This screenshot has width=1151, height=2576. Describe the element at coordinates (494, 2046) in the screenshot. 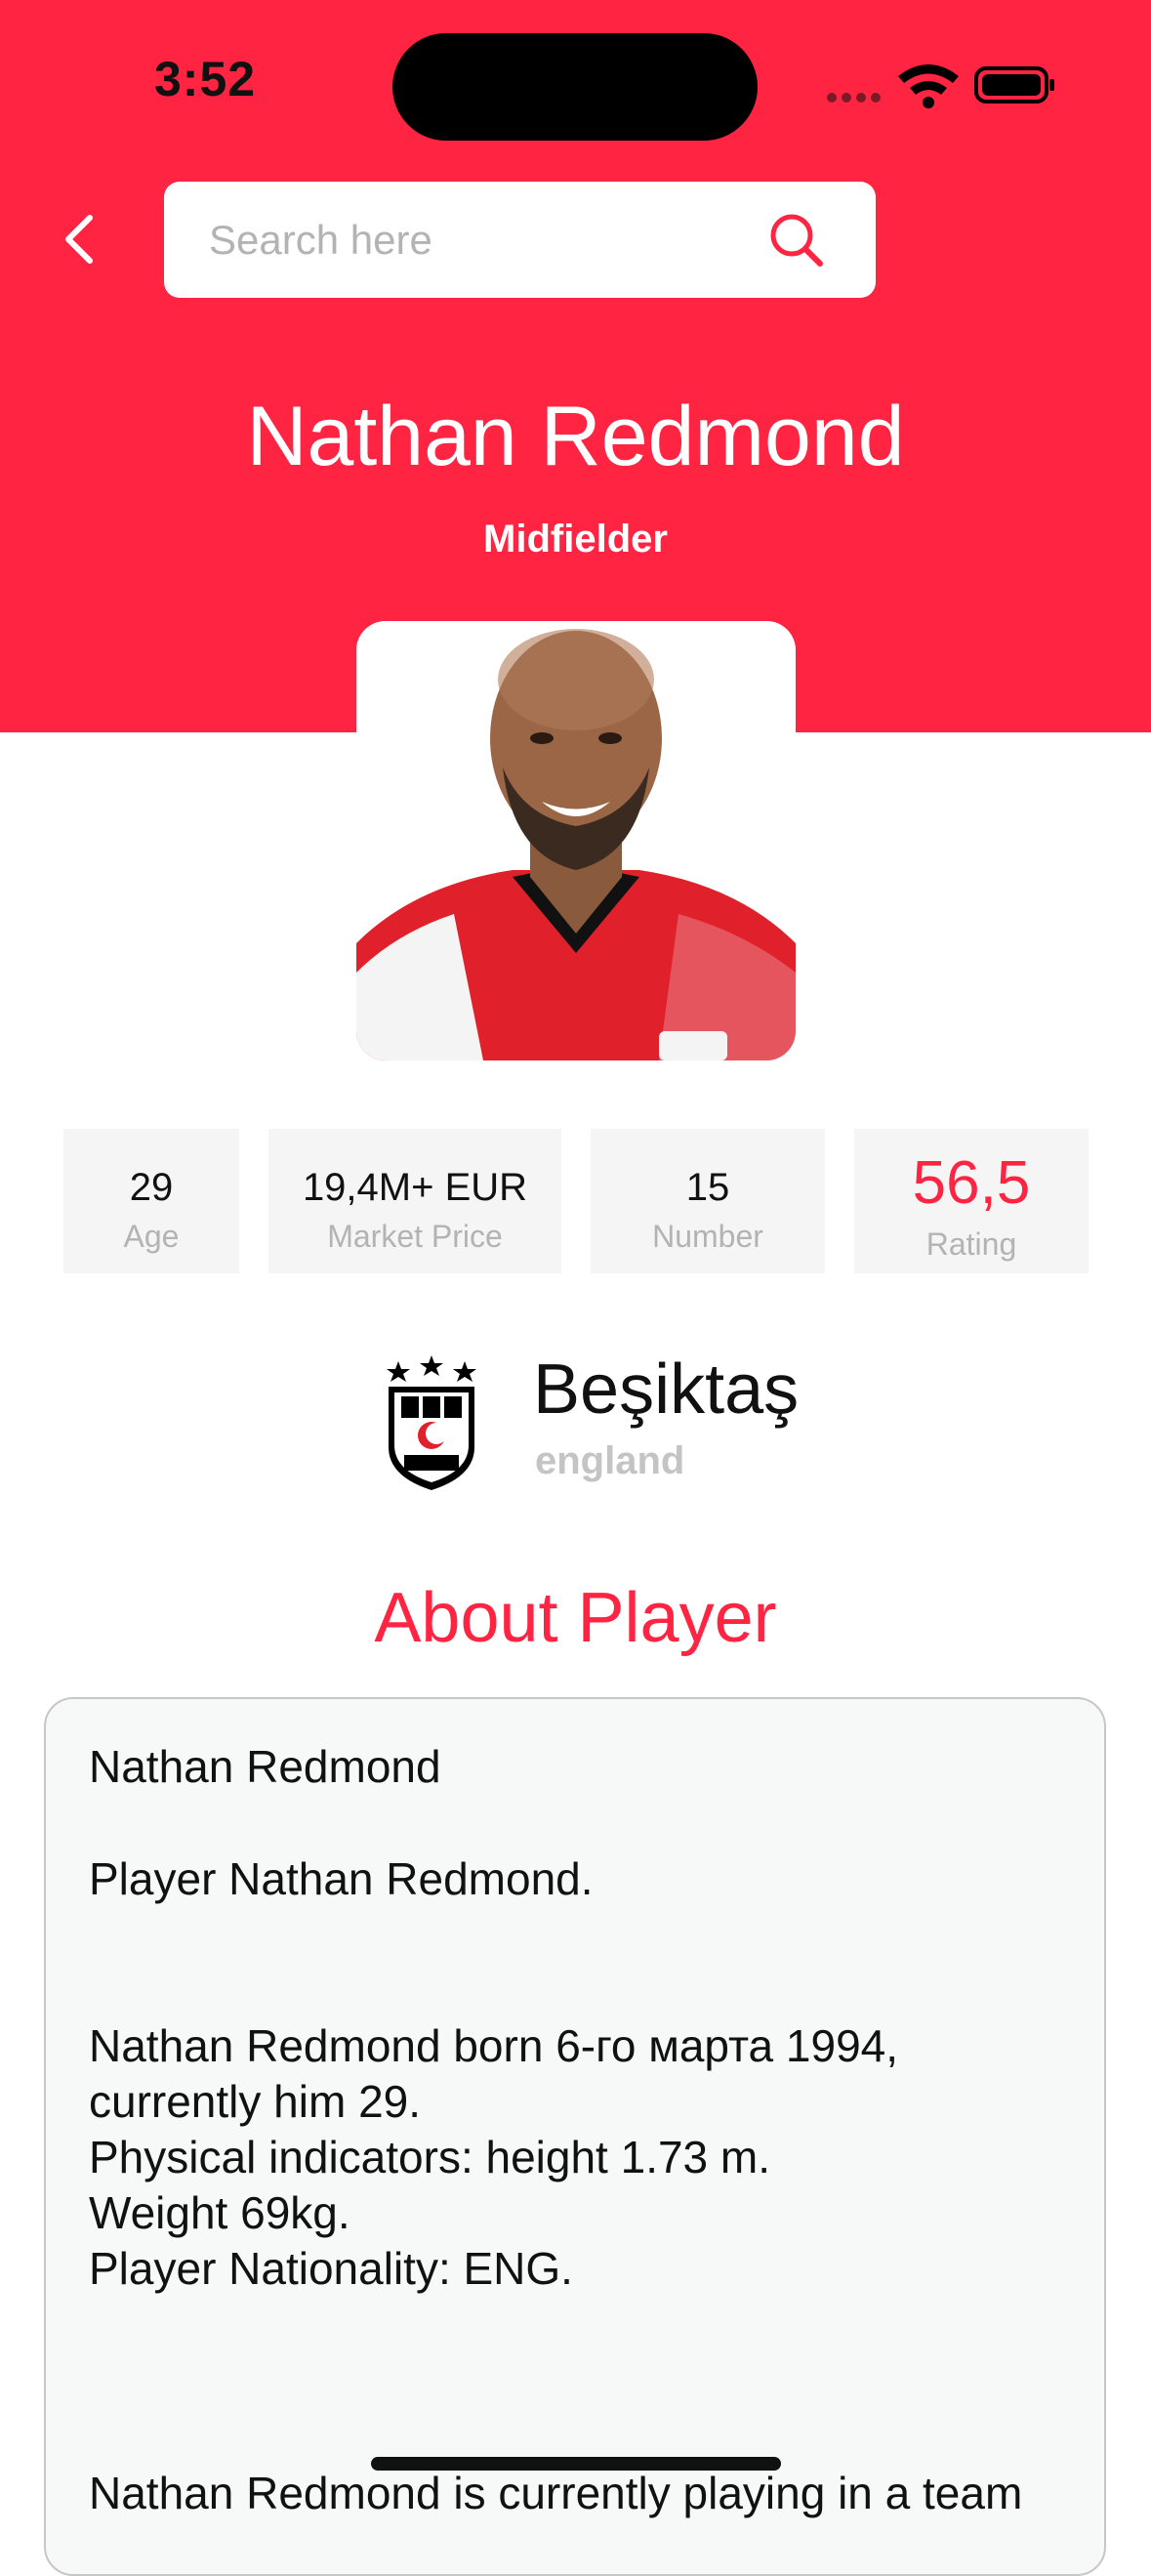

I see `about-line: Nathan Redmond born 6-го марта 1994,` at that location.